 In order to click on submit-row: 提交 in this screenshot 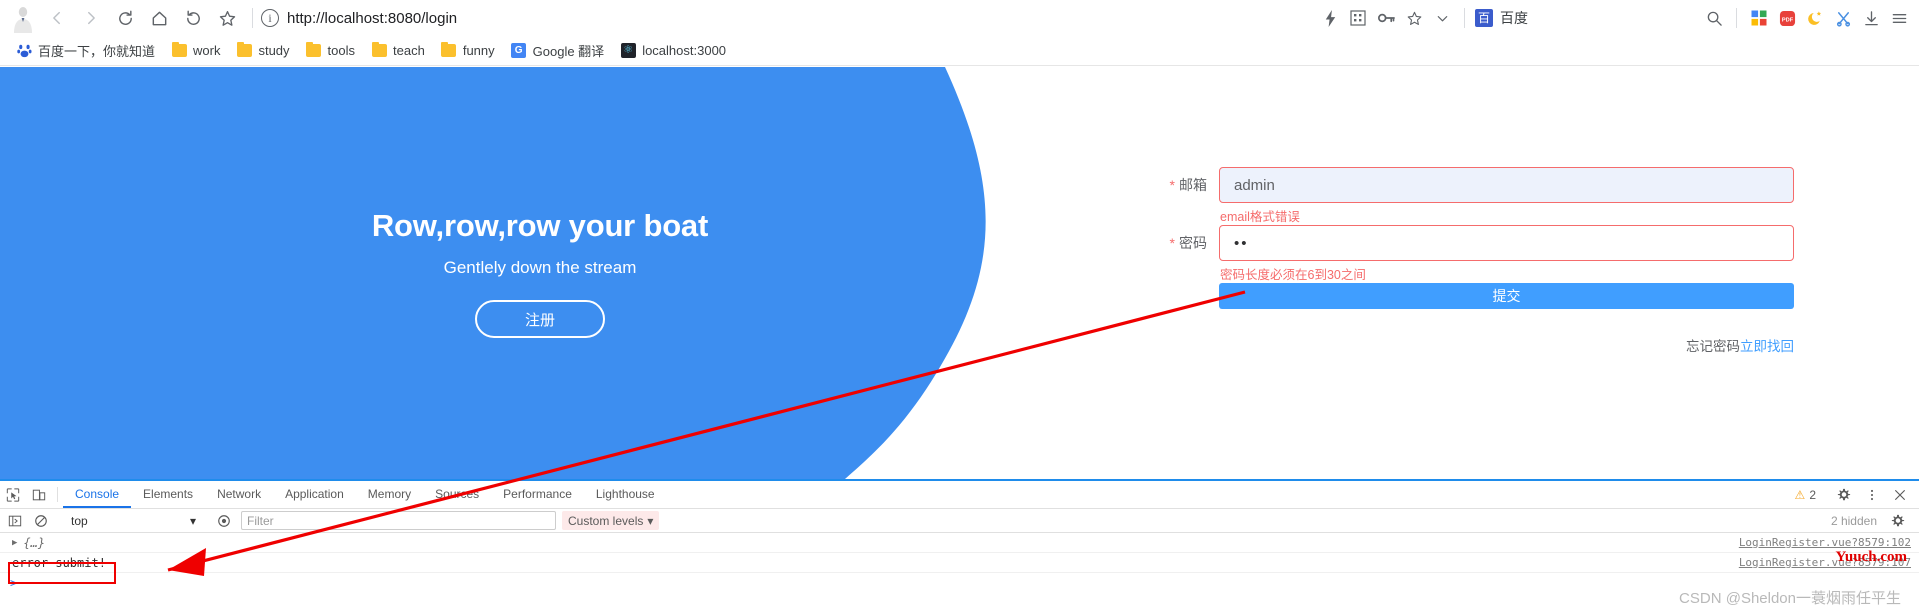, I will do `click(1464, 296)`.